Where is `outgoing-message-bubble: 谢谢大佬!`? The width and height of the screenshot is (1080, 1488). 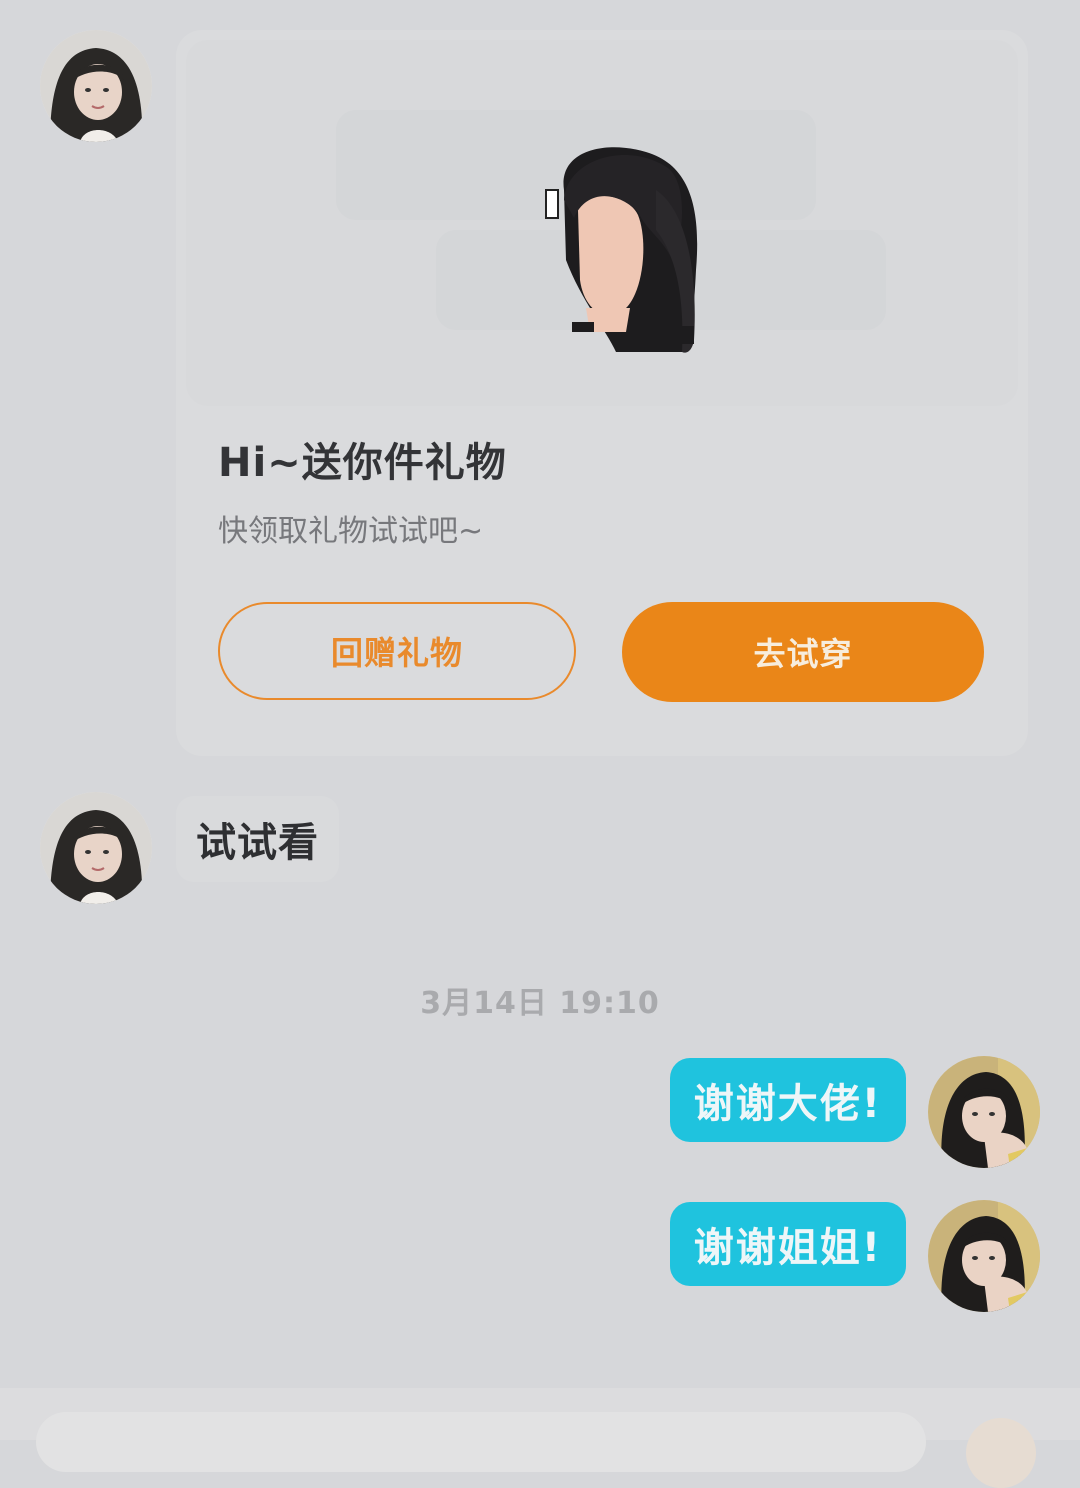
outgoing-message-bubble: 谢谢大佬! is located at coordinates (787, 1100).